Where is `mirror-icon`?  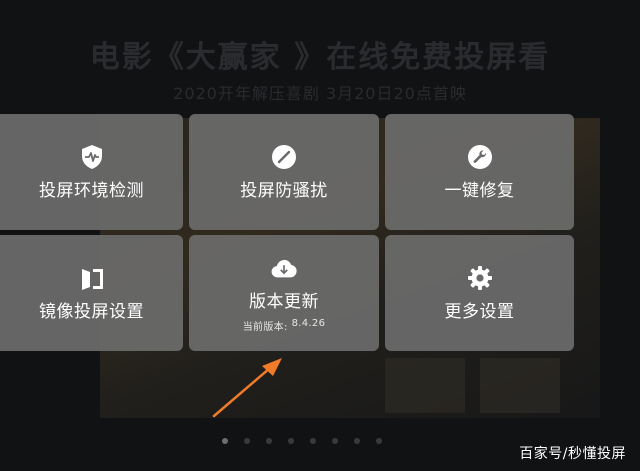
mirror-icon is located at coordinates (92, 278).